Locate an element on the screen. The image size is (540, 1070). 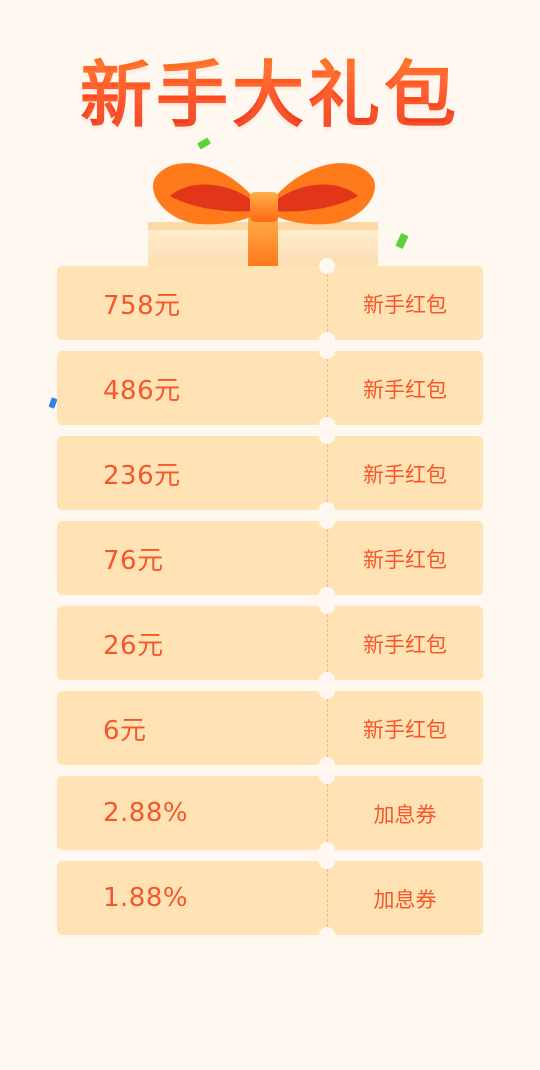
coupon-item: 6元 新手红包 is located at coordinates (270, 728).